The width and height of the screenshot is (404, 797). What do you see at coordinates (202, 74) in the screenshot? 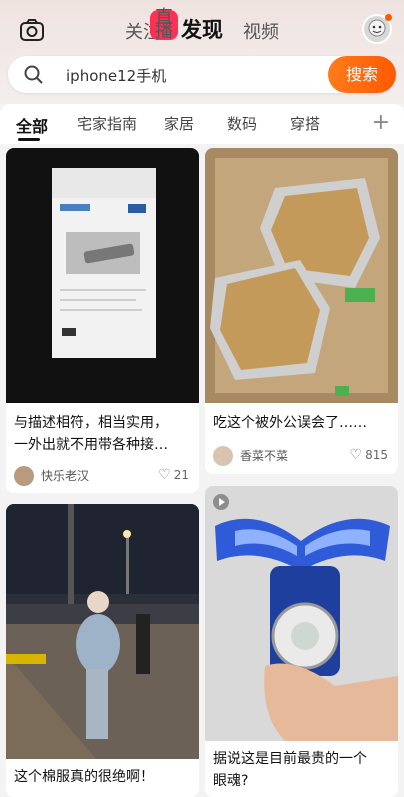
I see `search-bar: iphone12手机 搜索` at bounding box center [202, 74].